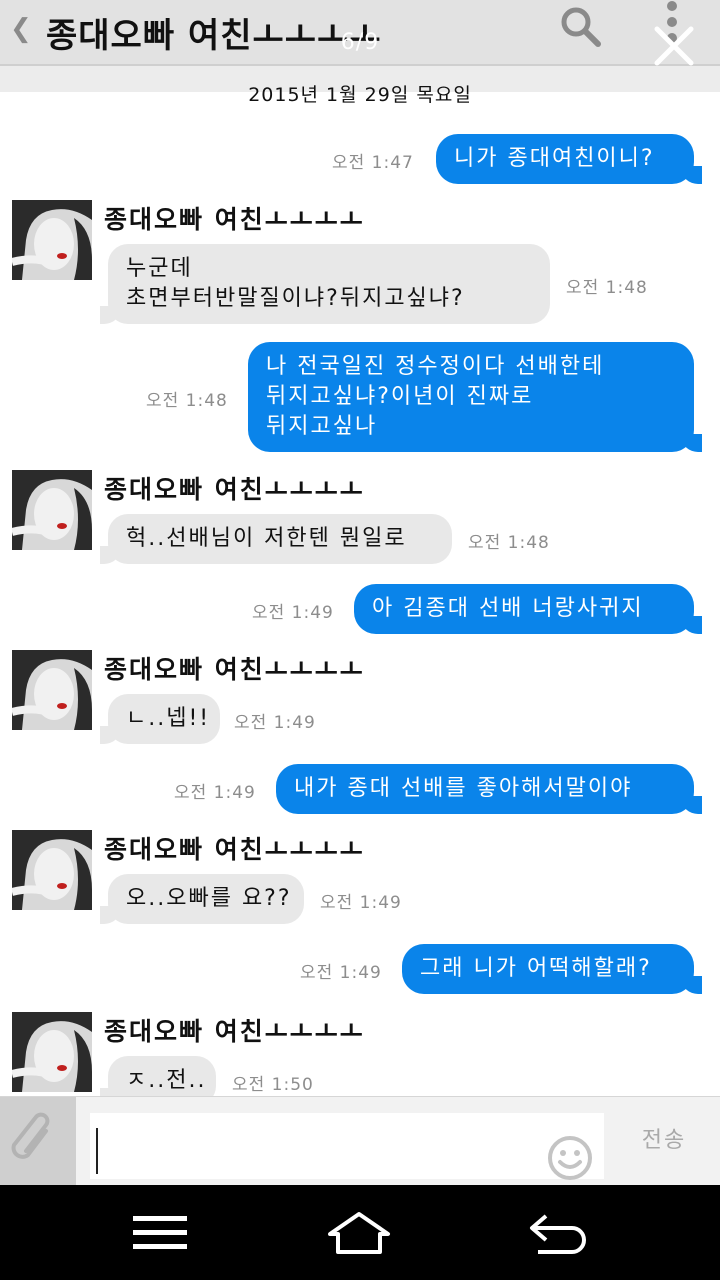 This screenshot has width=720, height=1280. I want to click on send-button: 전송, so click(664, 1141).